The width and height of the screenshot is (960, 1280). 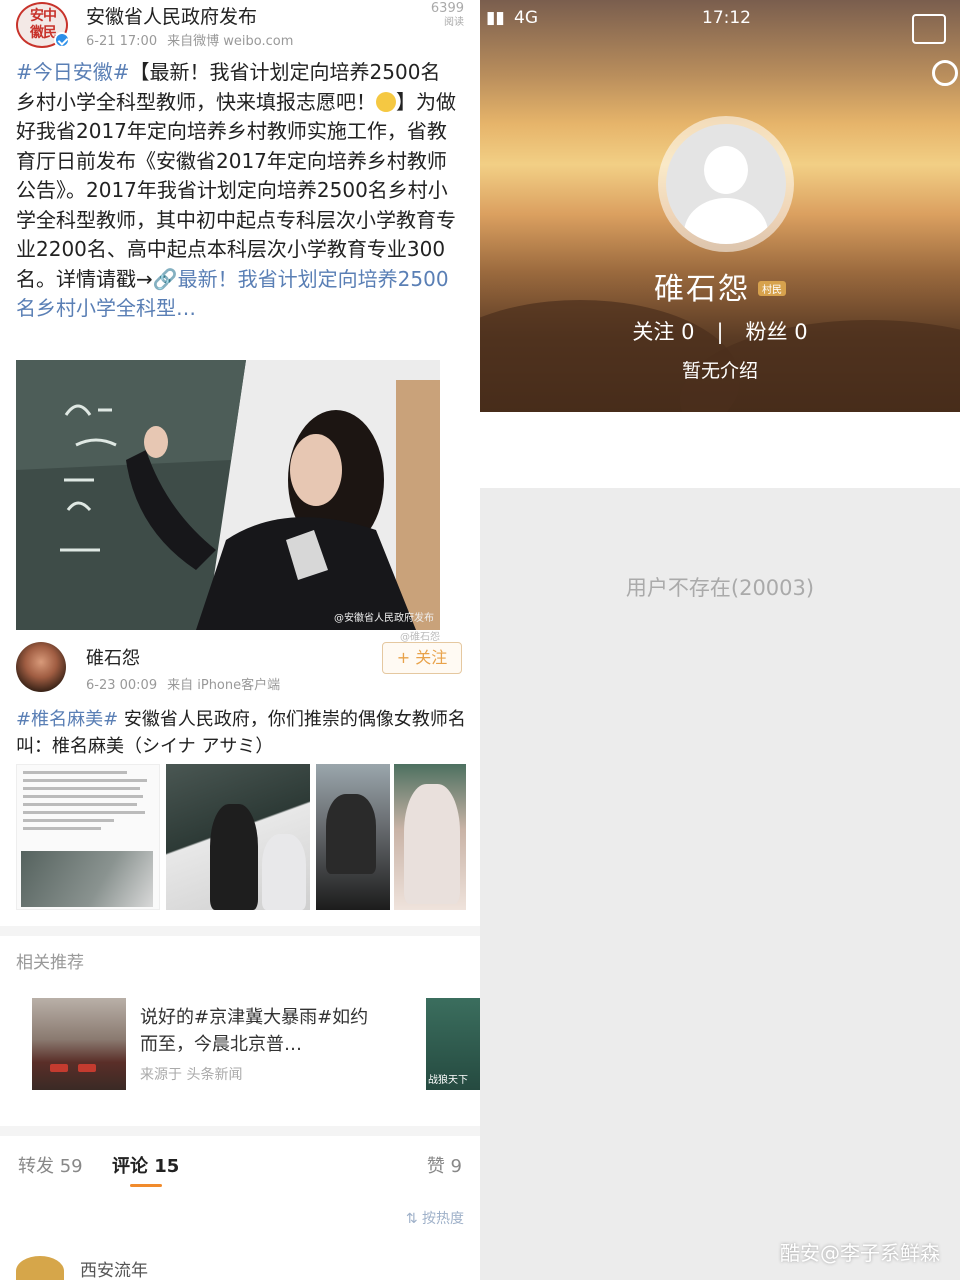 I want to click on signal-icon: ▮▮, so click(x=495, y=18).